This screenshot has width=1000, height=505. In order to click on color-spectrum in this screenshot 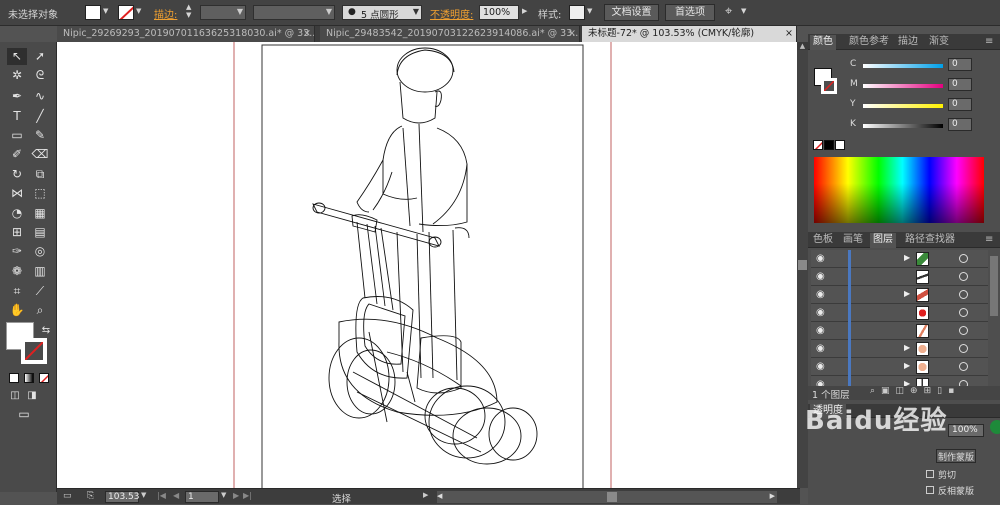, I will do `click(899, 190)`.